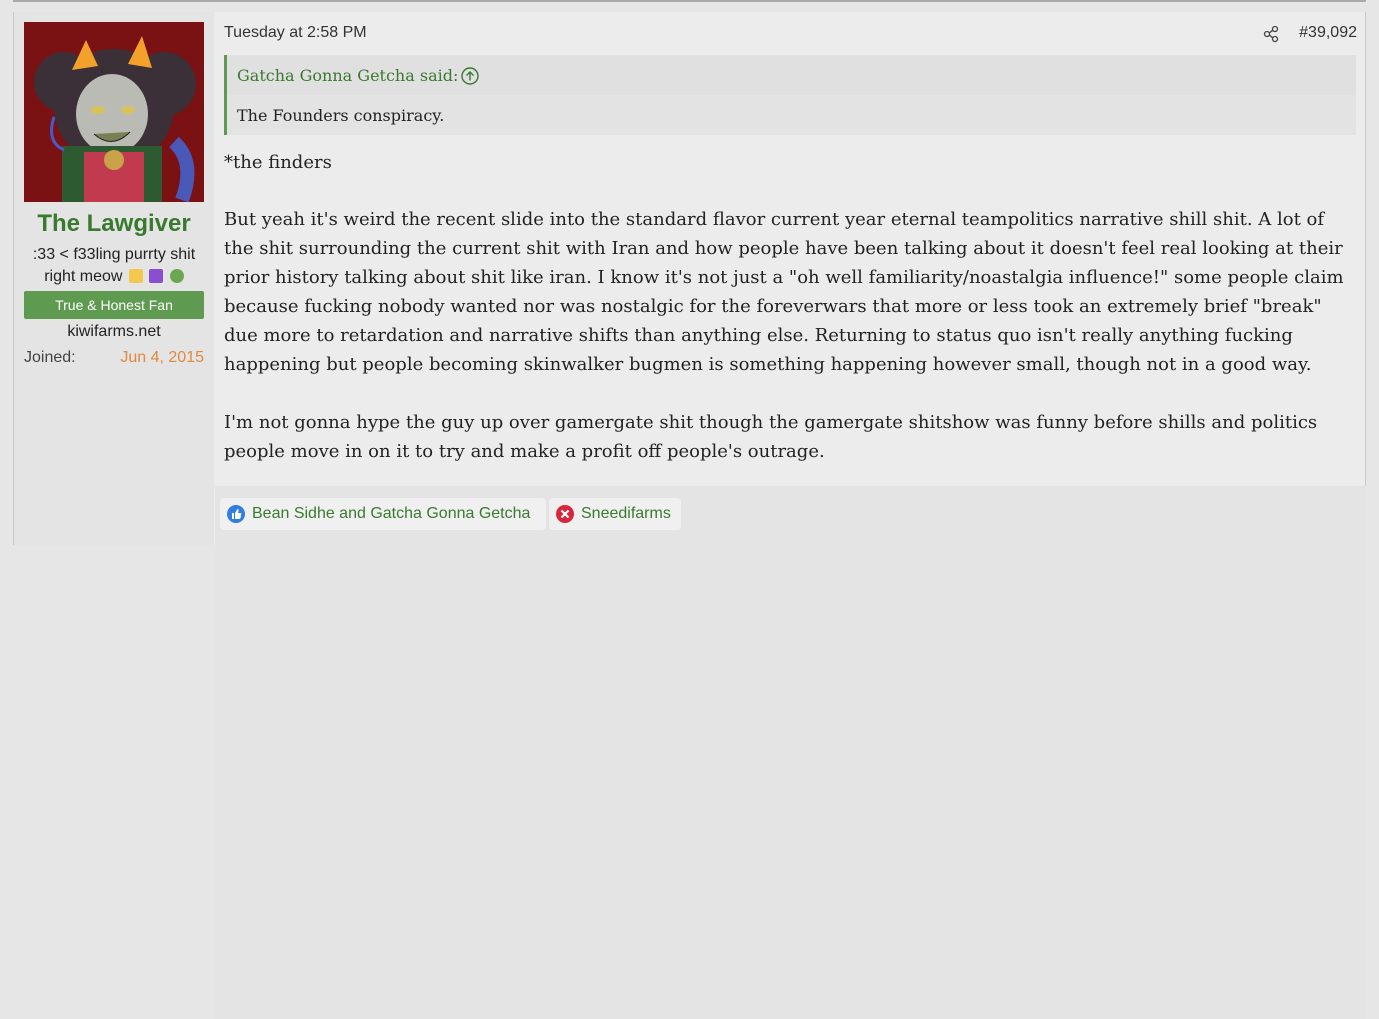  I want to click on joined-label: Joined:, so click(50, 357).